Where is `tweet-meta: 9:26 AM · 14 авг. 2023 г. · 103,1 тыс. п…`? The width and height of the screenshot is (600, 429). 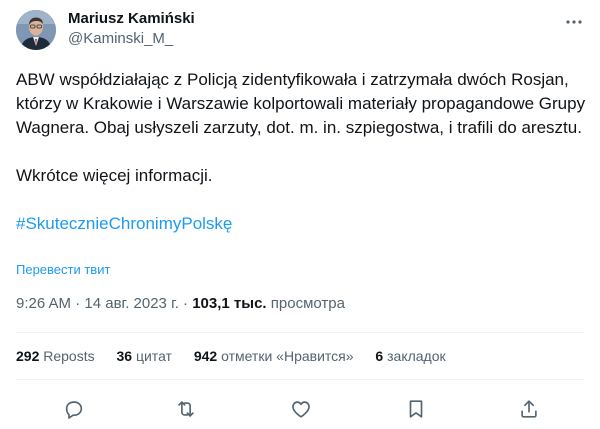
tweet-meta: 9:26 AM · 14 авг. 2023 г. · 103,1 тыс. п… is located at coordinates (180, 303).